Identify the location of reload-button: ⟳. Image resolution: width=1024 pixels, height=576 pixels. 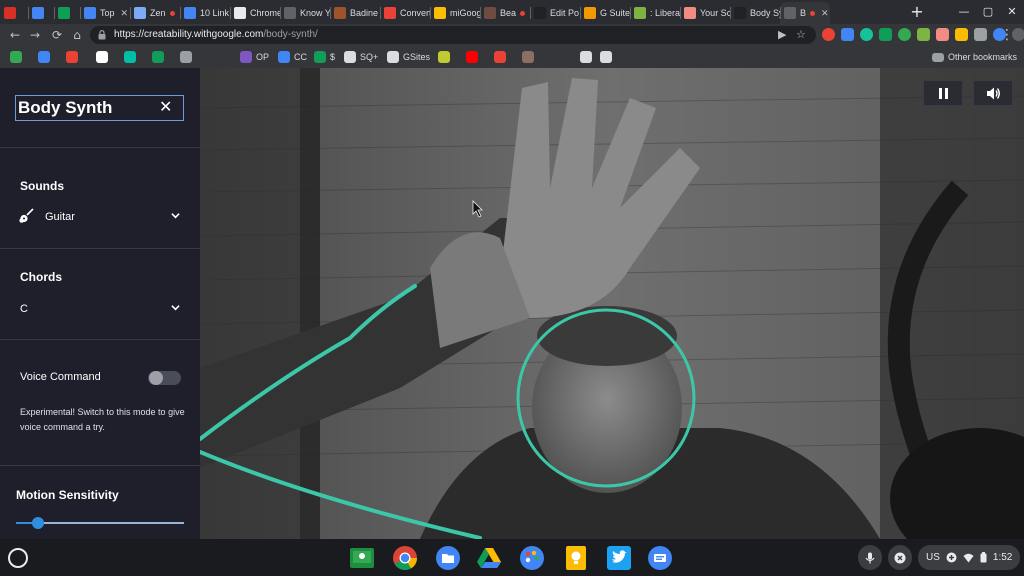
(57, 35).